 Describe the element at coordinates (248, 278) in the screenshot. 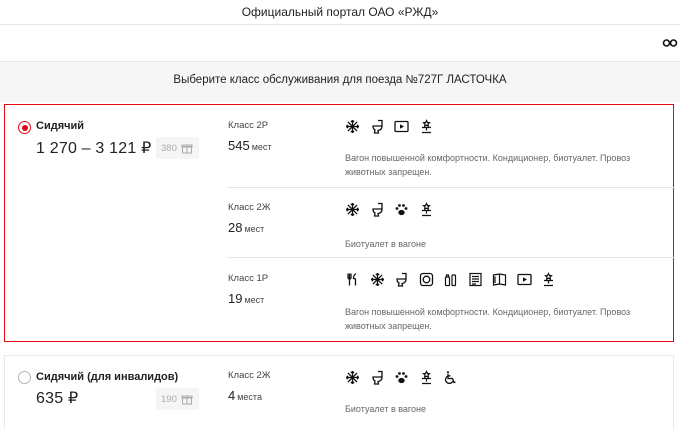

I see `car-class-label: Класс 1Р` at that location.